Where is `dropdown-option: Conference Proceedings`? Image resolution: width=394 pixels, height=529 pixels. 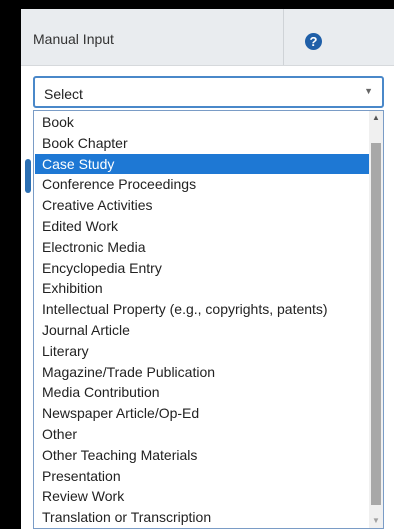
dropdown-option: Conference Proceedings is located at coordinates (202, 184).